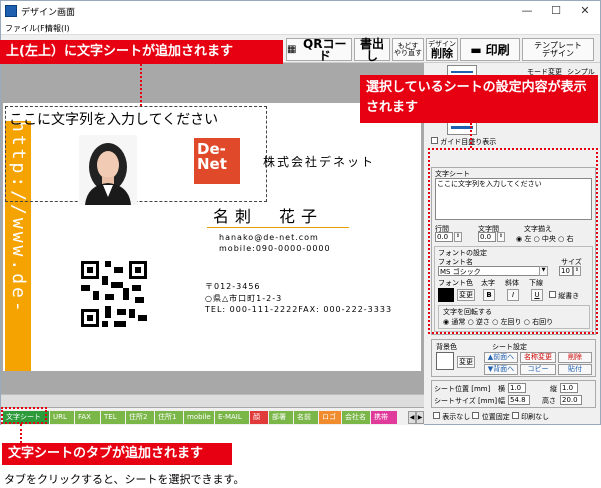 This screenshot has height=488, width=601. I want to click on qr-code-button: ▦ QRコード, so click(319, 49).